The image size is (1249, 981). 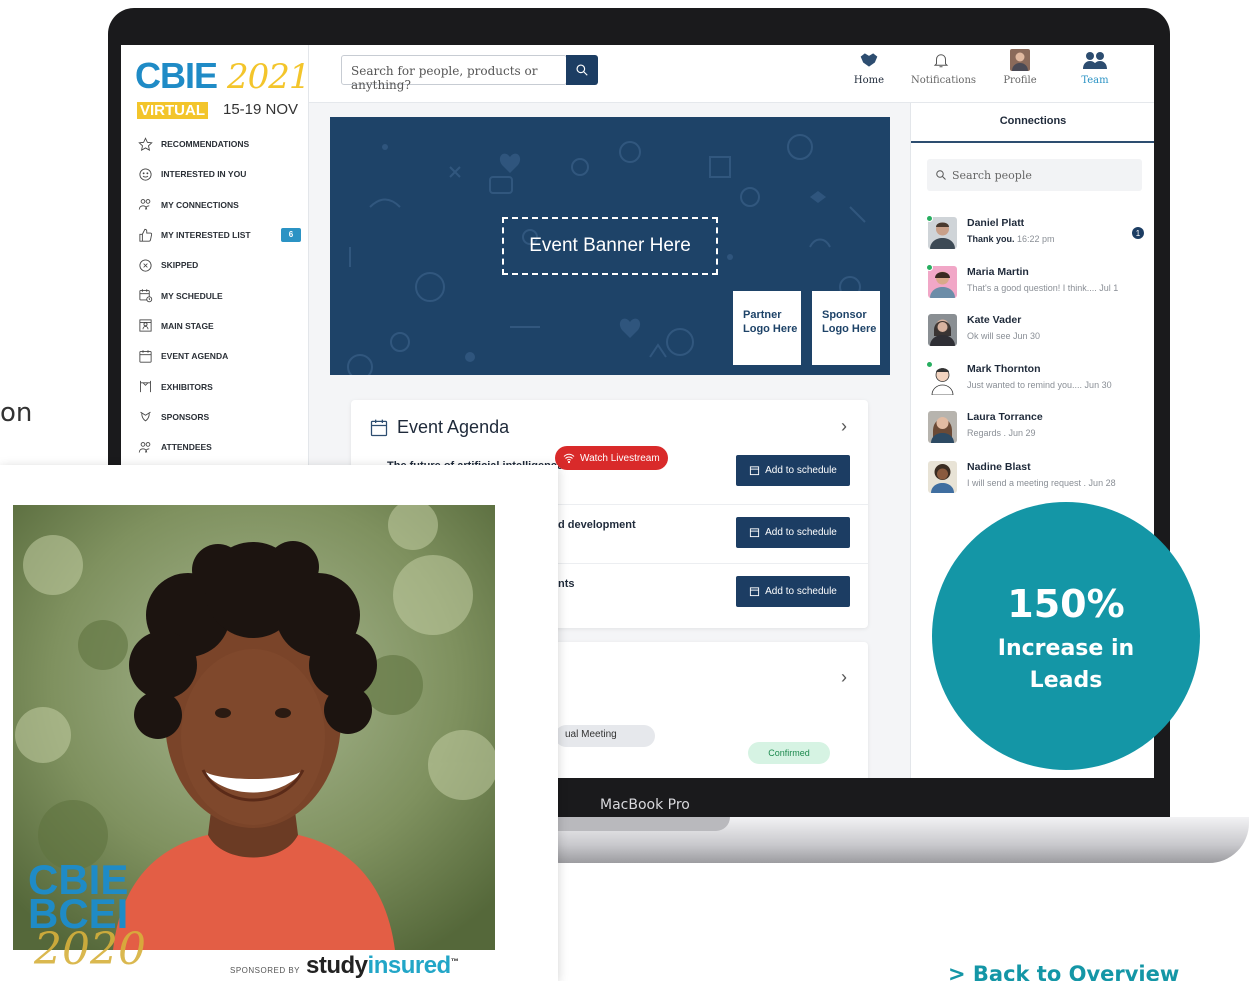 I want to click on agenda-chevron-right-icon: ›, so click(x=844, y=426).